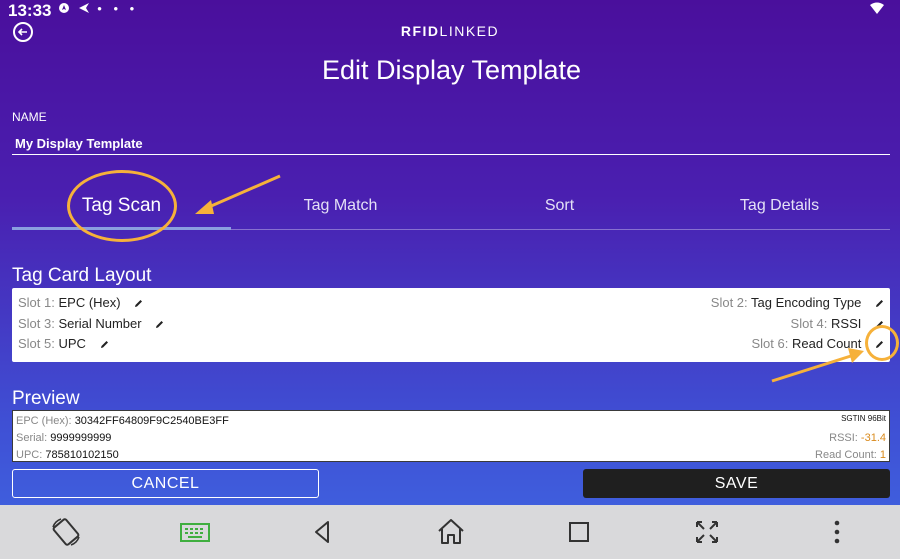  I want to click on recents-square-icon, so click(579, 532).